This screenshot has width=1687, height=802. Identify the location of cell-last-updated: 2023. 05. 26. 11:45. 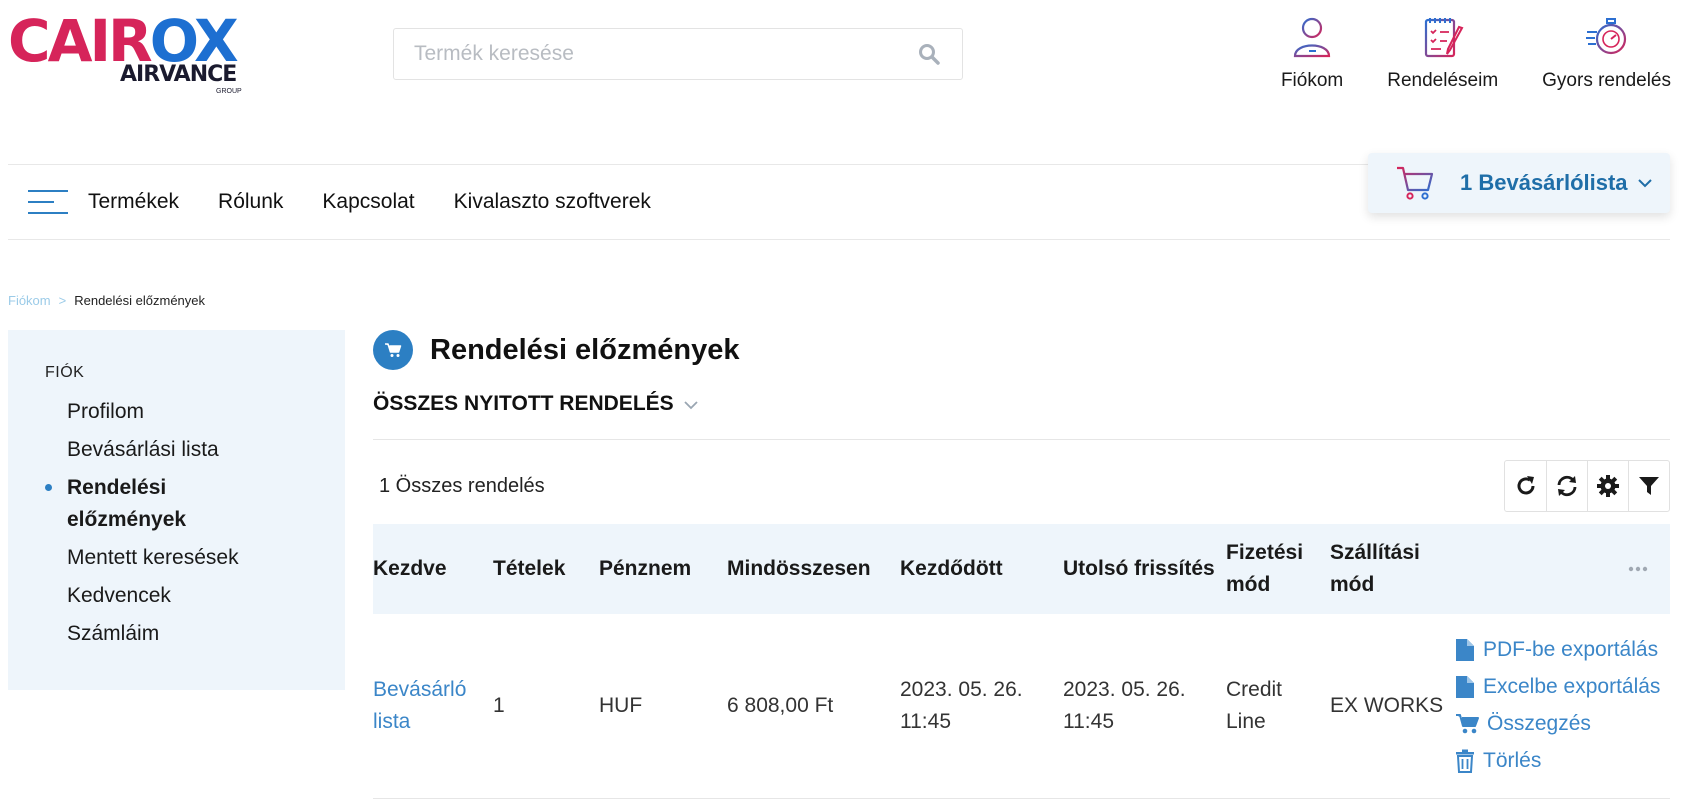
(1124, 705).